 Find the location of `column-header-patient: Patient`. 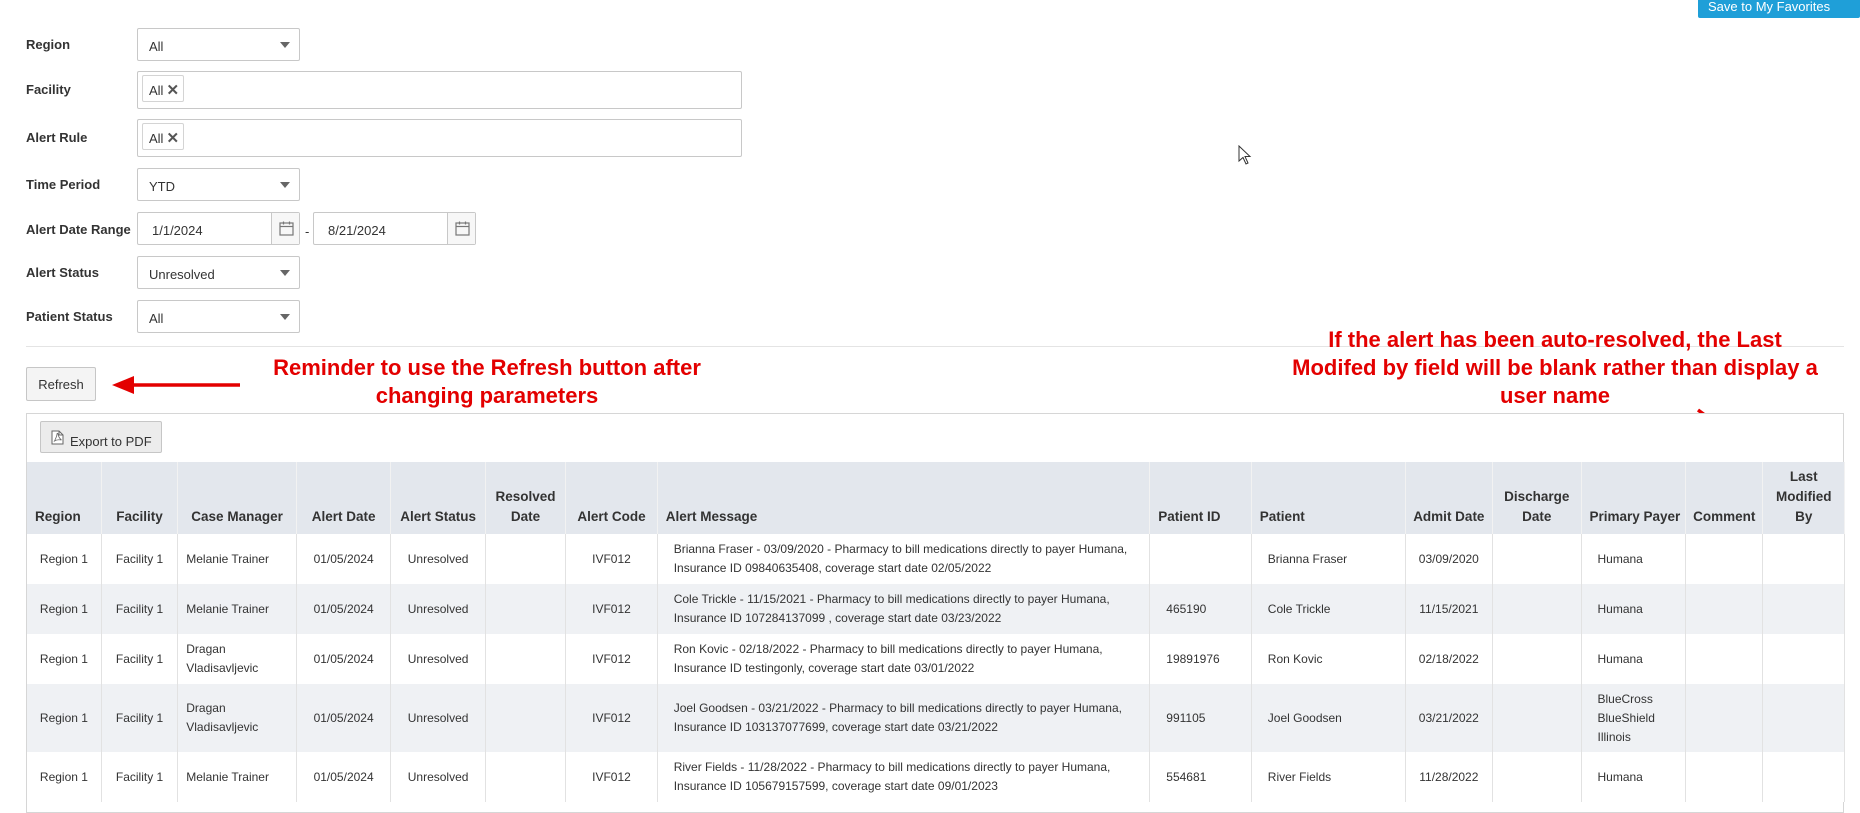

column-header-patient: Patient is located at coordinates (1328, 498).